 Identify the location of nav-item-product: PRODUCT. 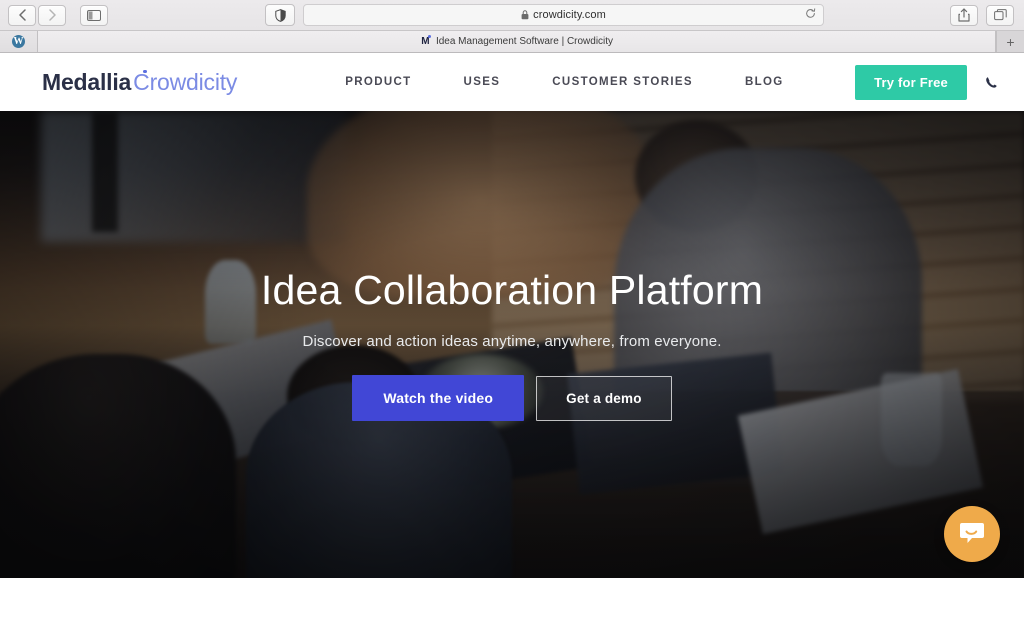
(378, 82).